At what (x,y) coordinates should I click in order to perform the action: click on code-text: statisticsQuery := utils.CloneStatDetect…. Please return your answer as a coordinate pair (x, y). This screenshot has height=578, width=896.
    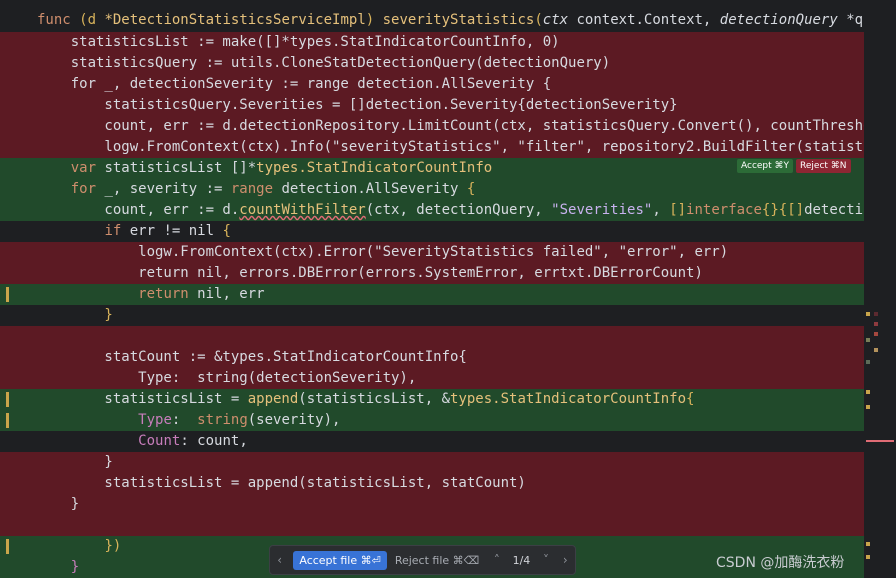
    Looking at the image, I should click on (324, 63).